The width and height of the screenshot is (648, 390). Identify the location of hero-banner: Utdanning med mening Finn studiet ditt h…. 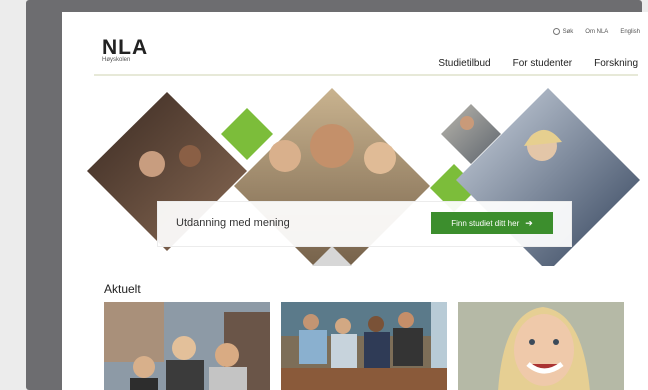
(364, 224).